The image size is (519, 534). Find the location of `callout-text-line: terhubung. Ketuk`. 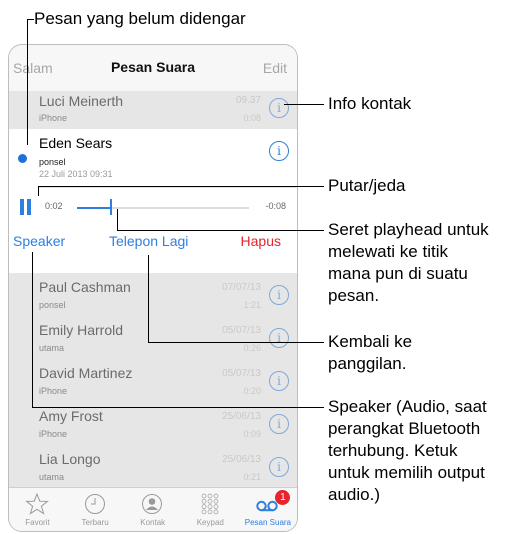

callout-text-line: terhubung. Ketuk is located at coordinates (393, 450).